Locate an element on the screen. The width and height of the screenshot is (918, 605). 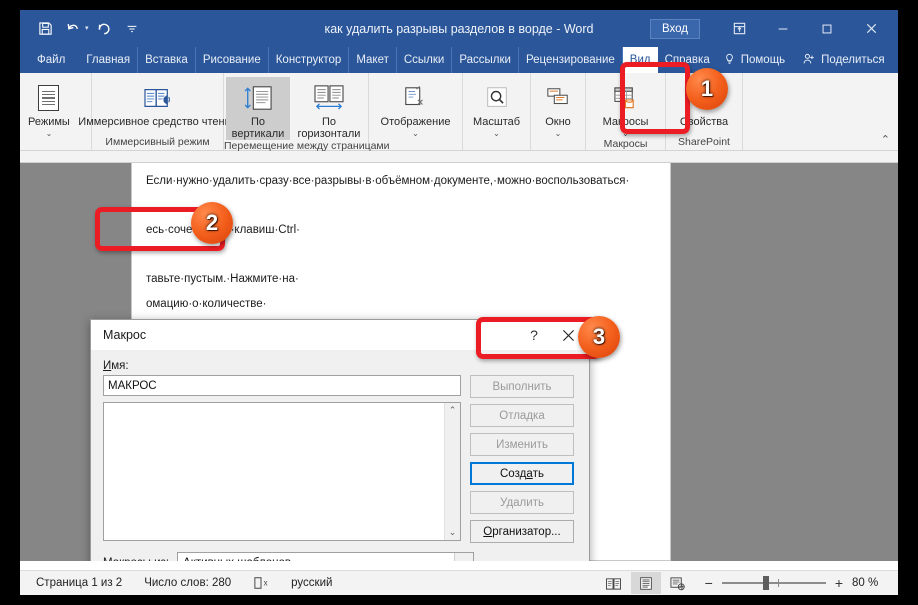
ribbon-group-show: Отображение ⌄ is located at coordinates (416, 111).